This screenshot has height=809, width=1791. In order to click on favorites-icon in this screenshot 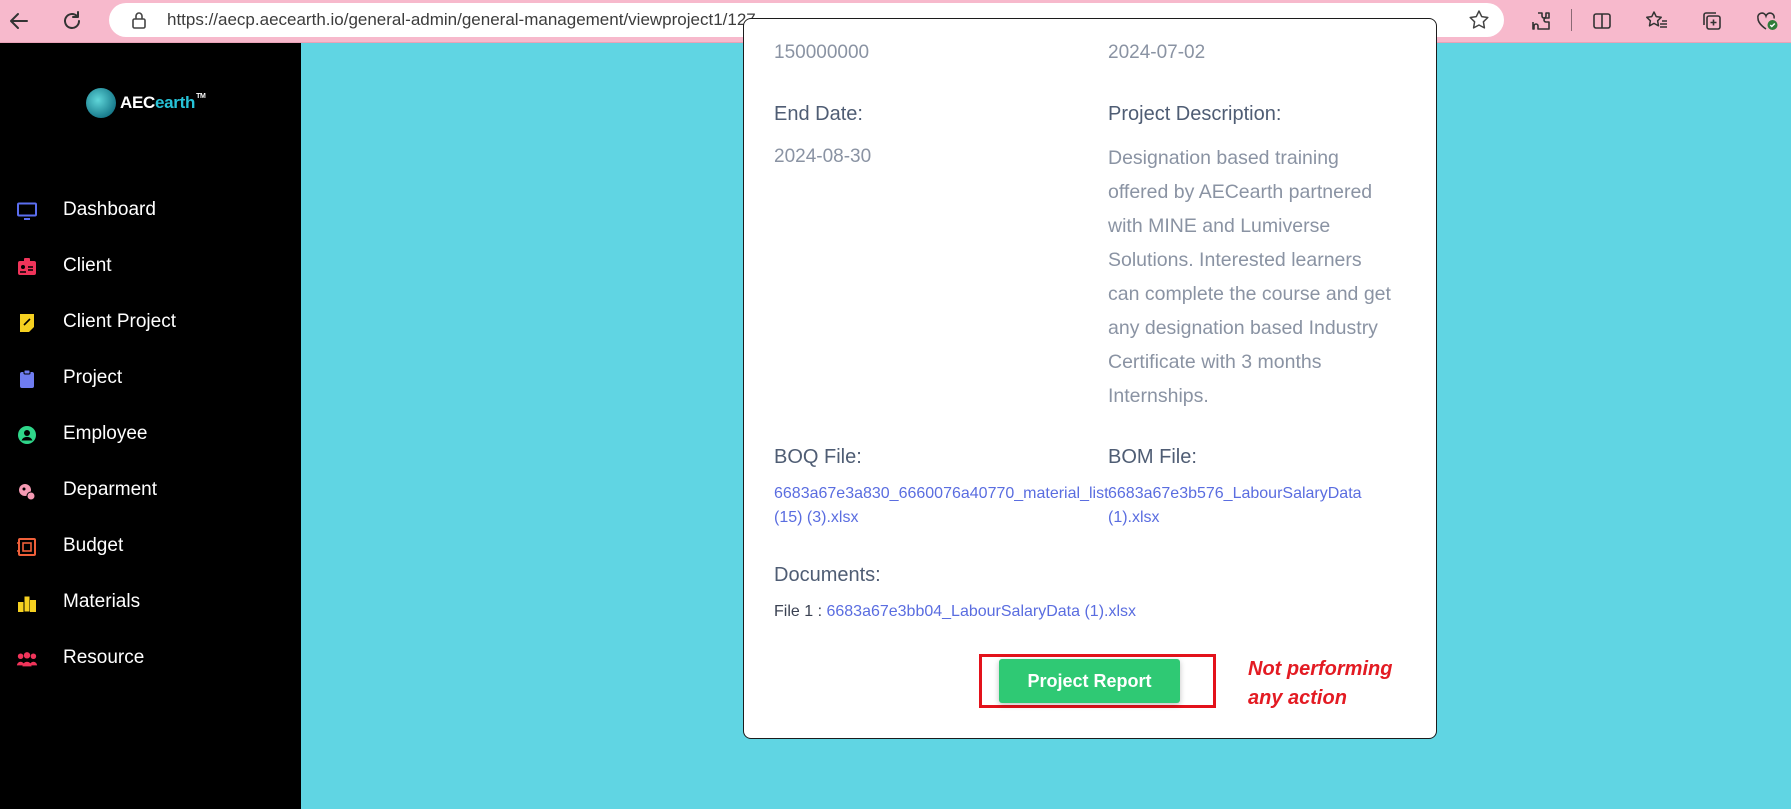, I will do `click(1657, 21)`.